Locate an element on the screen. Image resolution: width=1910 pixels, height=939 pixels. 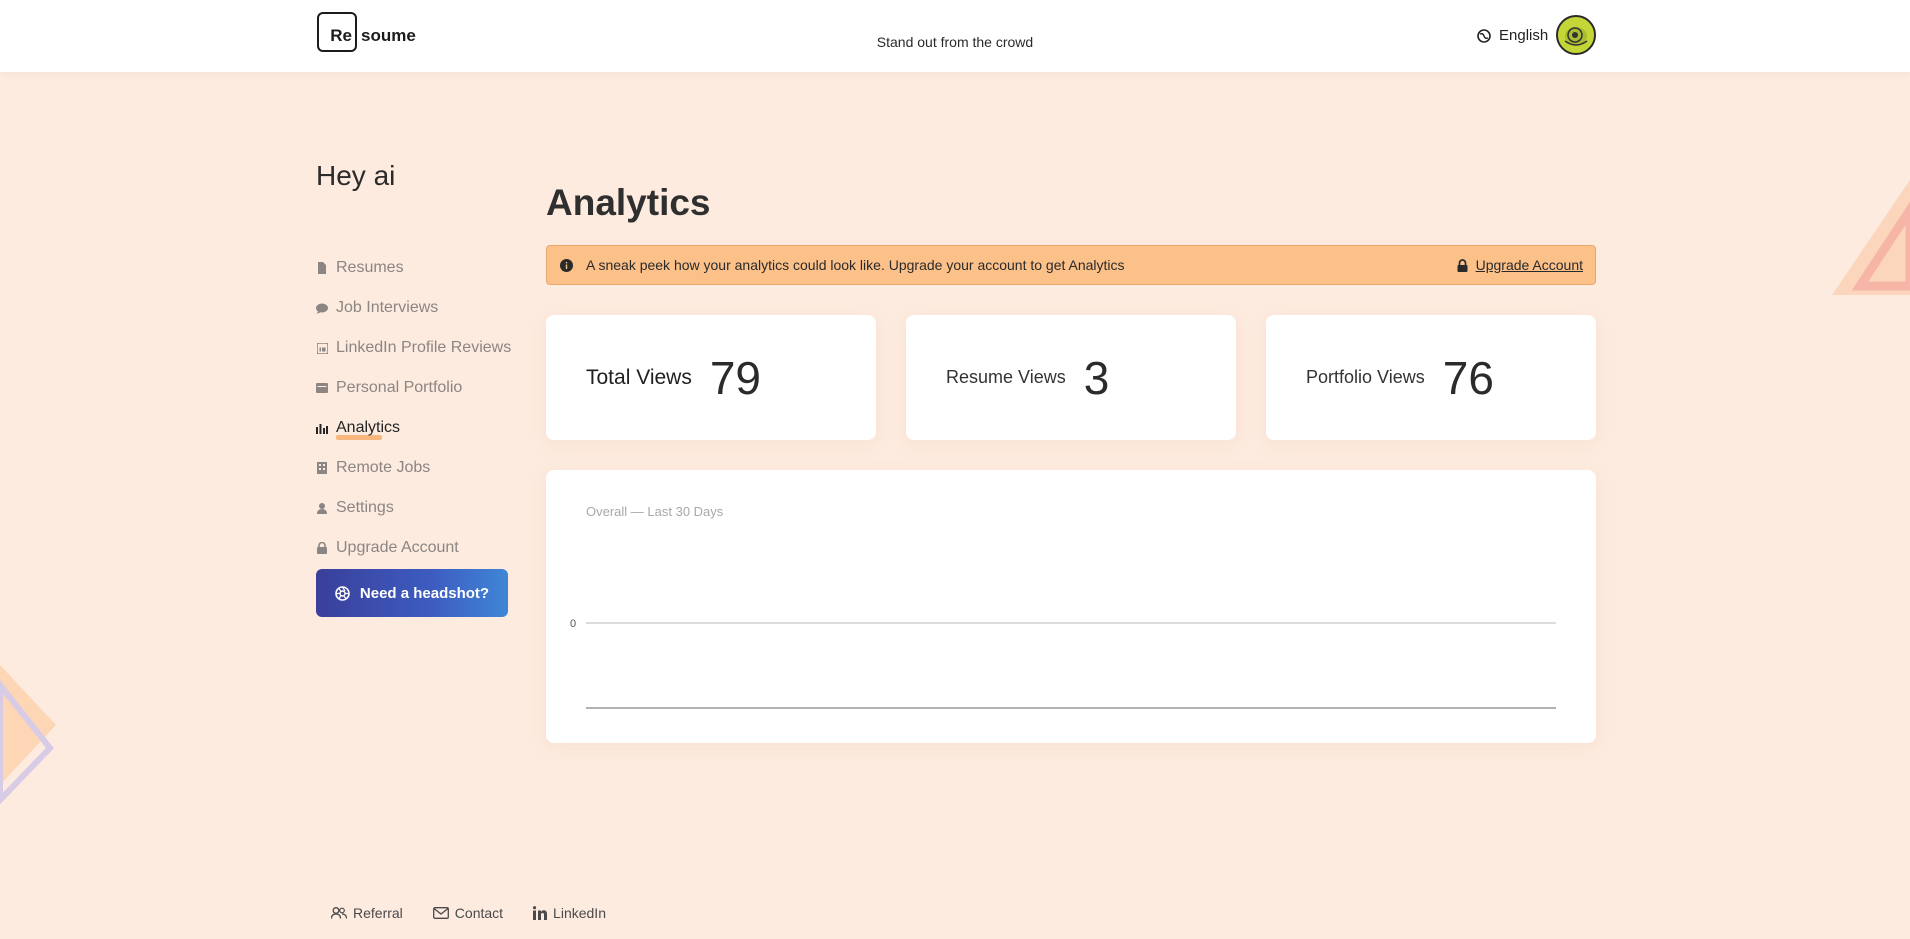
avatar-image-icon is located at coordinates (1576, 35).